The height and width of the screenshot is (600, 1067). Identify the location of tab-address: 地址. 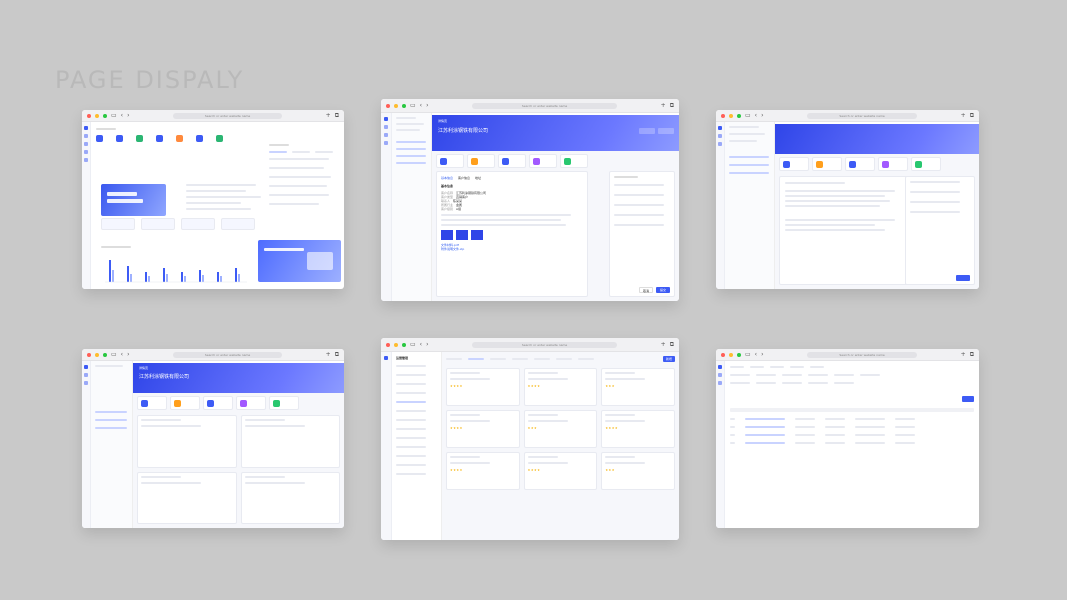
(478, 178).